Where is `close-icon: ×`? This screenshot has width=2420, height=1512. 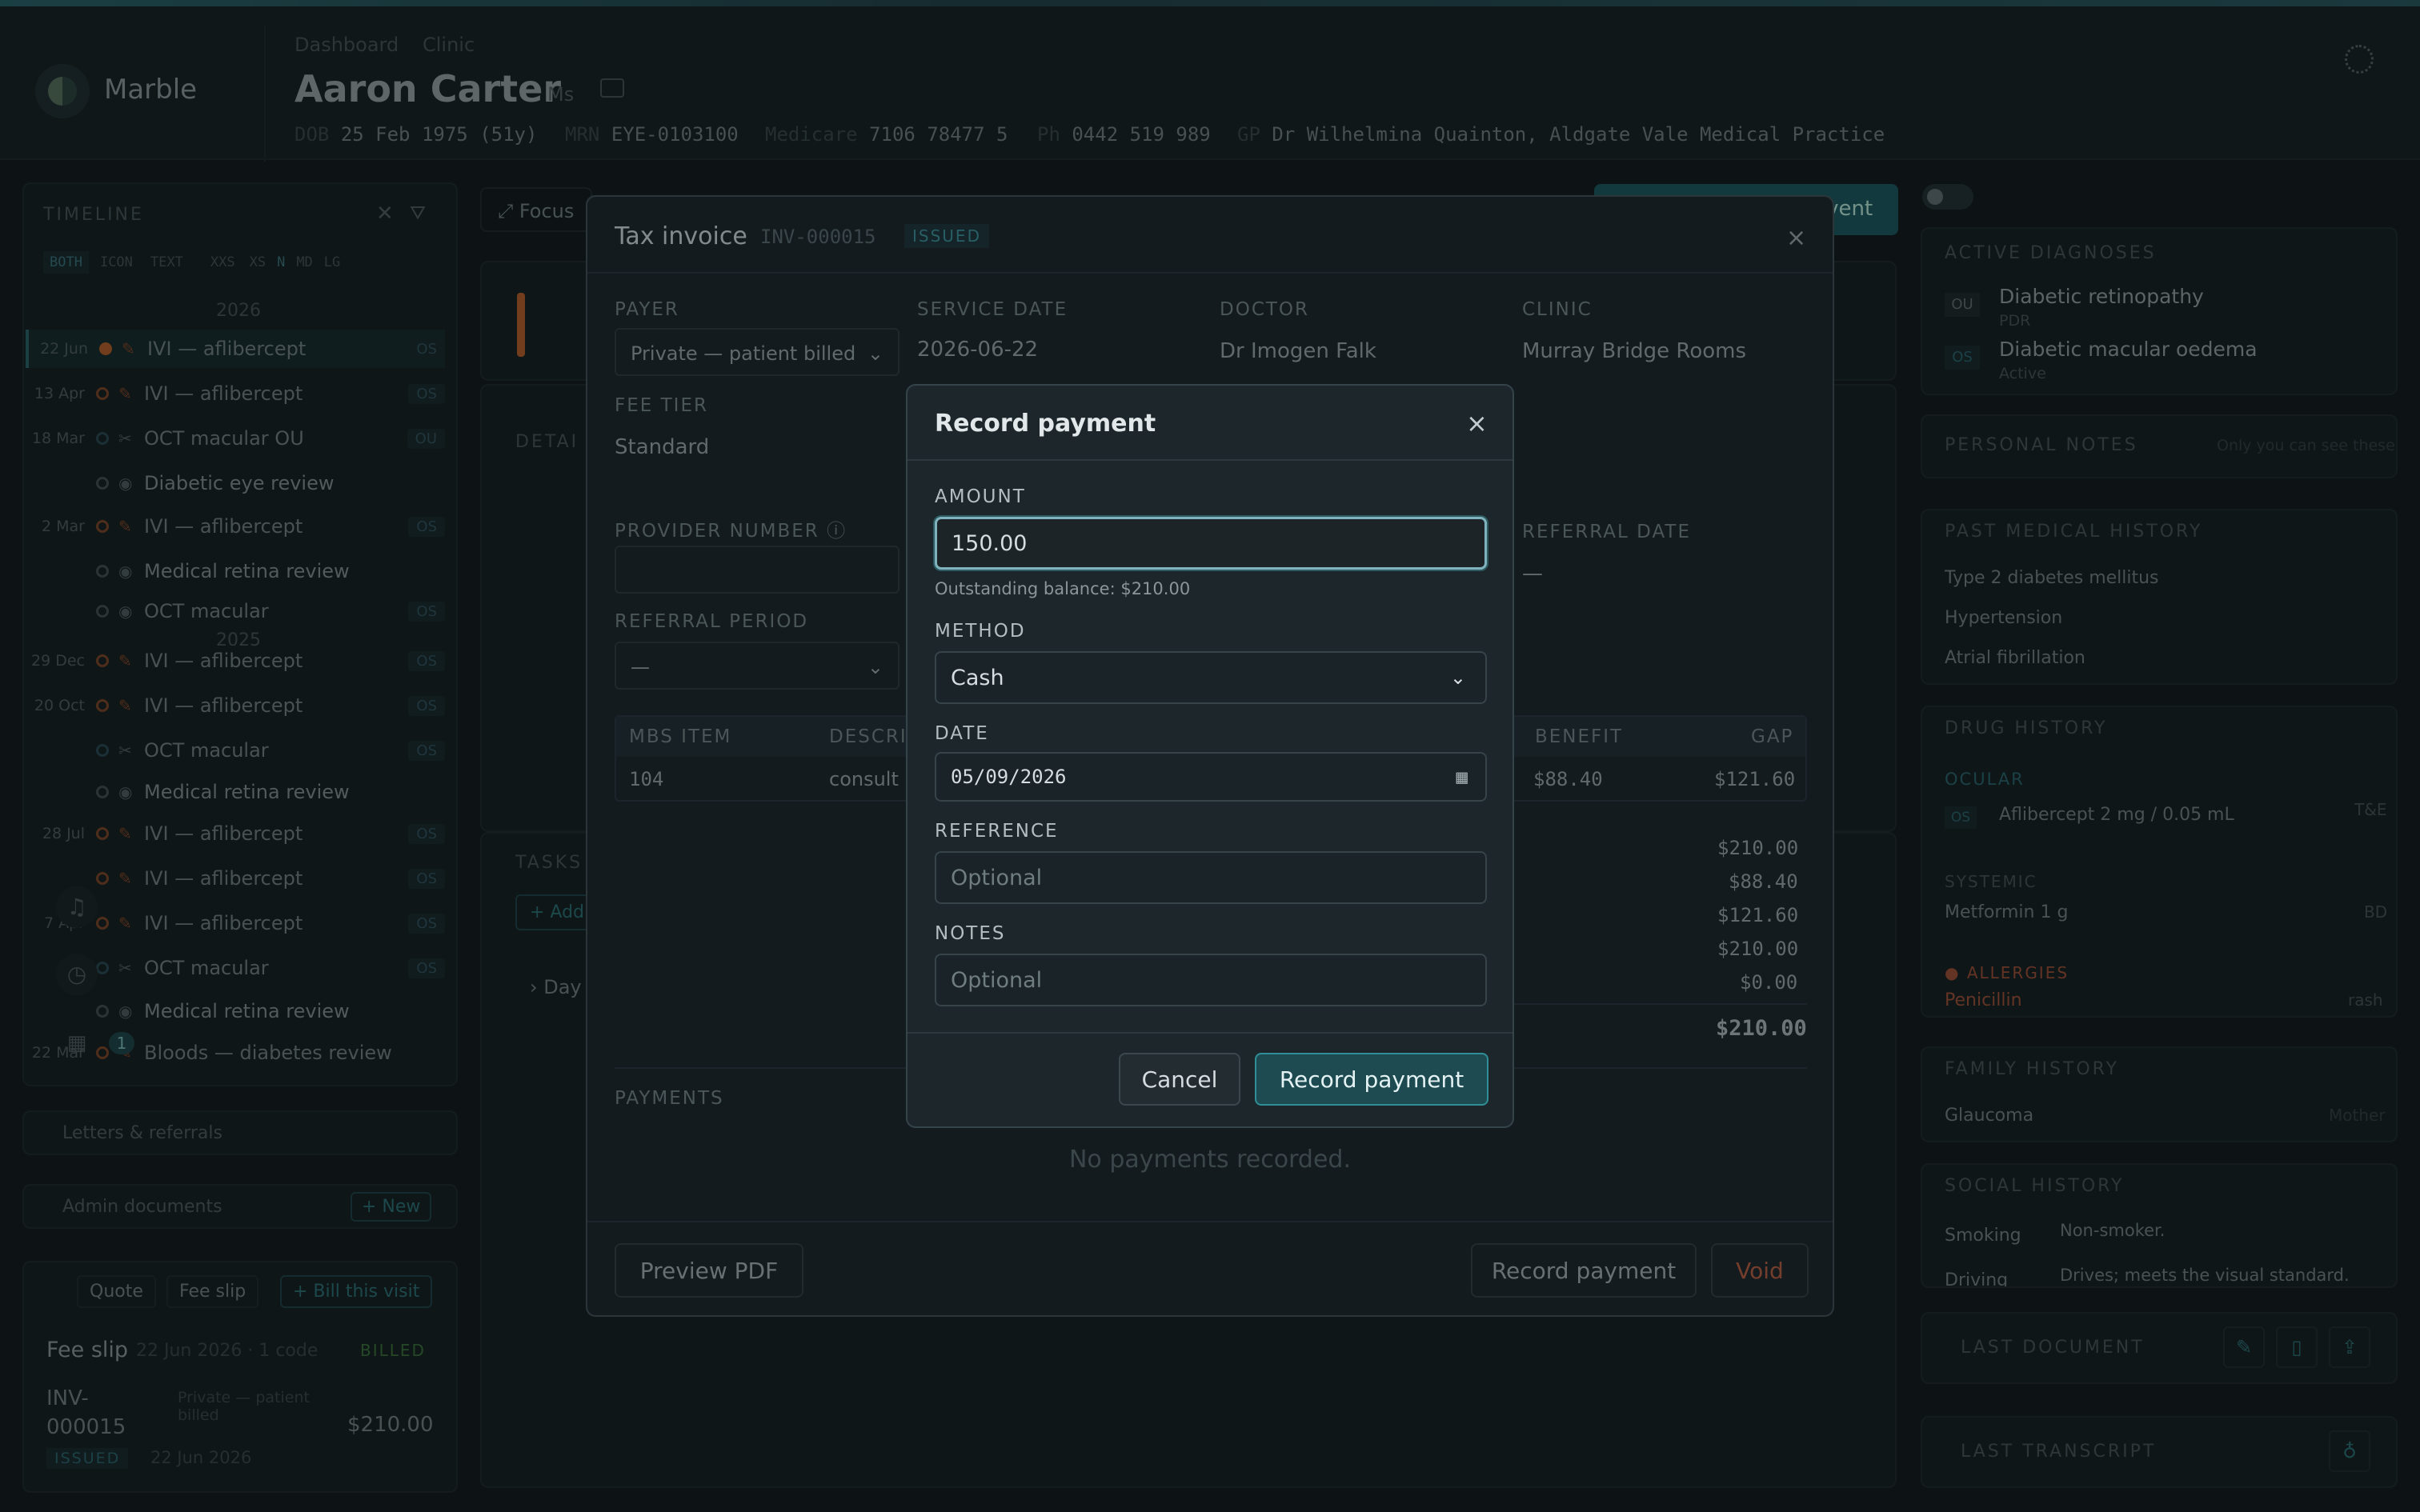
close-icon: × is located at coordinates (1477, 423).